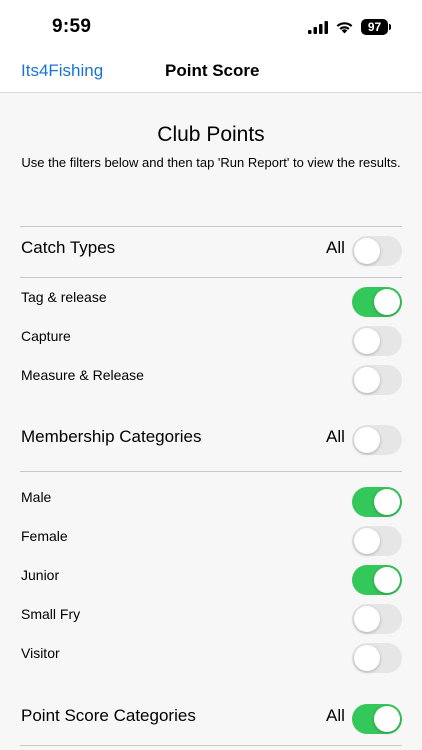  Describe the element at coordinates (36, 497) in the screenshot. I see `membership-label: Male` at that location.